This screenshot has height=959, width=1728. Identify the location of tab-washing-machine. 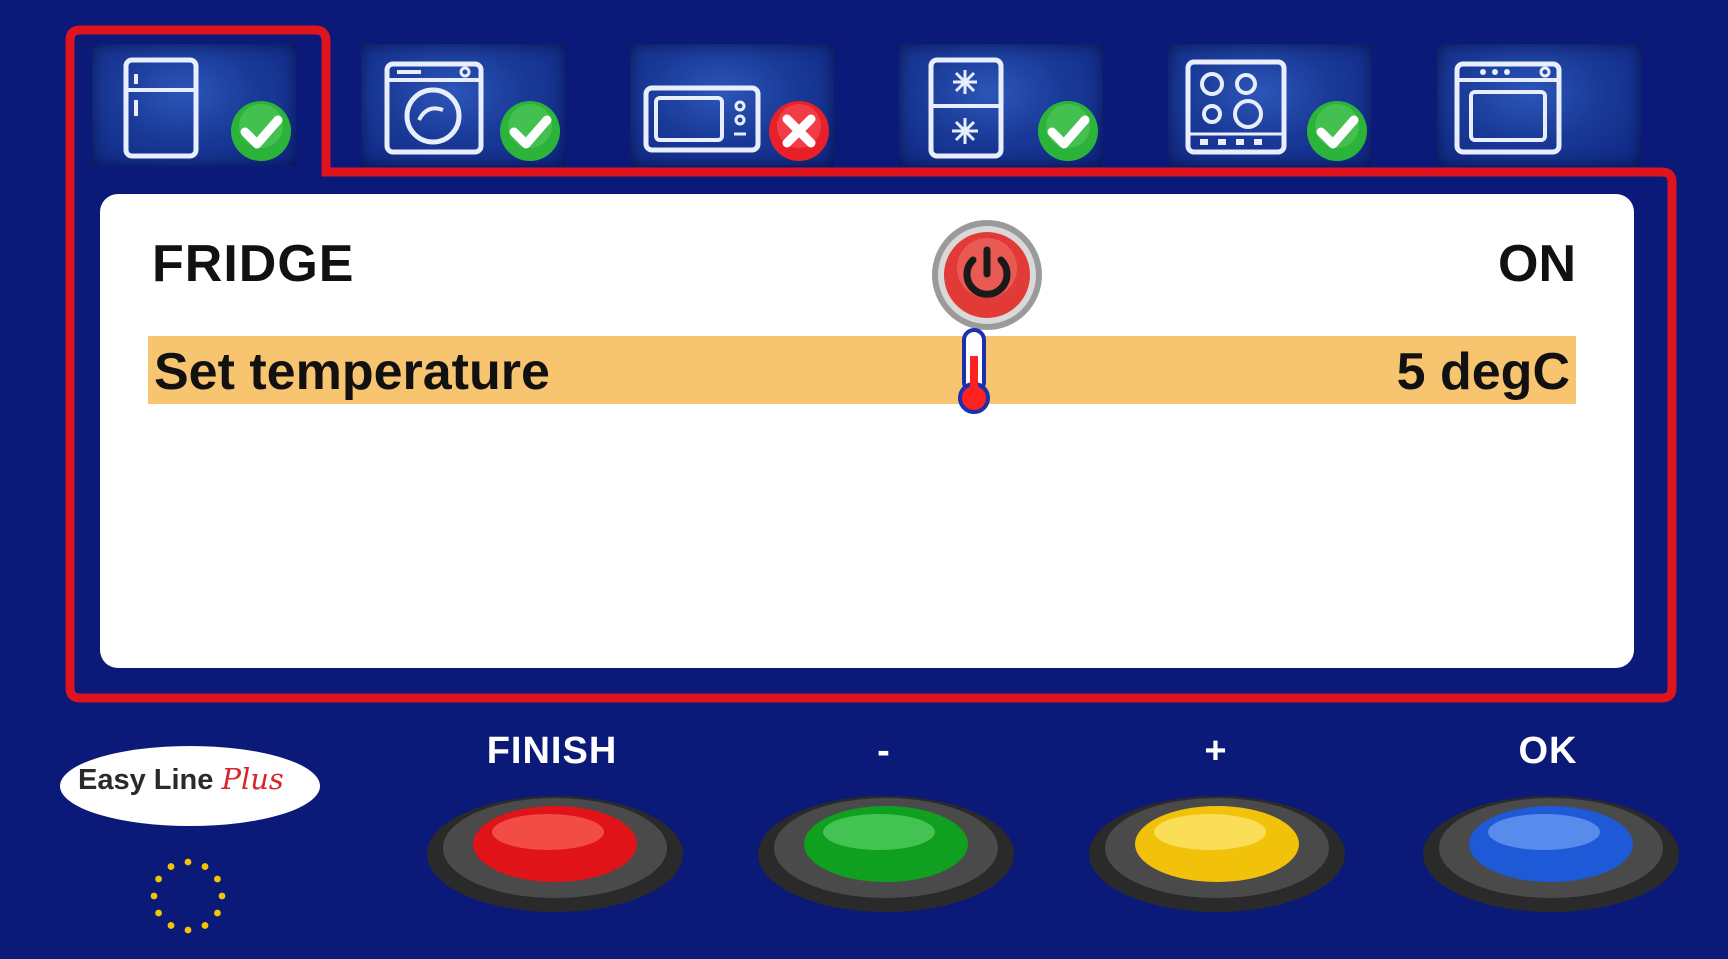
(463, 105).